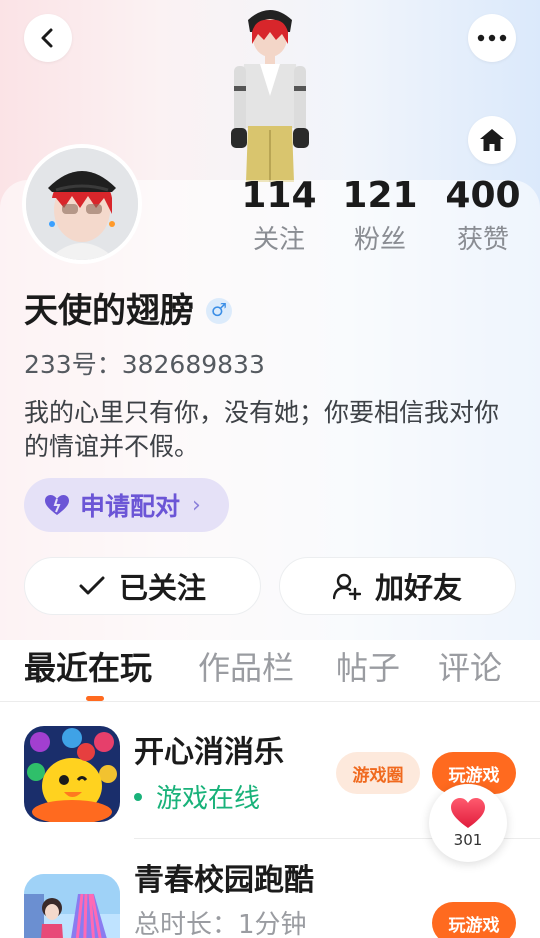  What do you see at coordinates (208, 799) in the screenshot?
I see `game-status-text: 游戏在线` at bounding box center [208, 799].